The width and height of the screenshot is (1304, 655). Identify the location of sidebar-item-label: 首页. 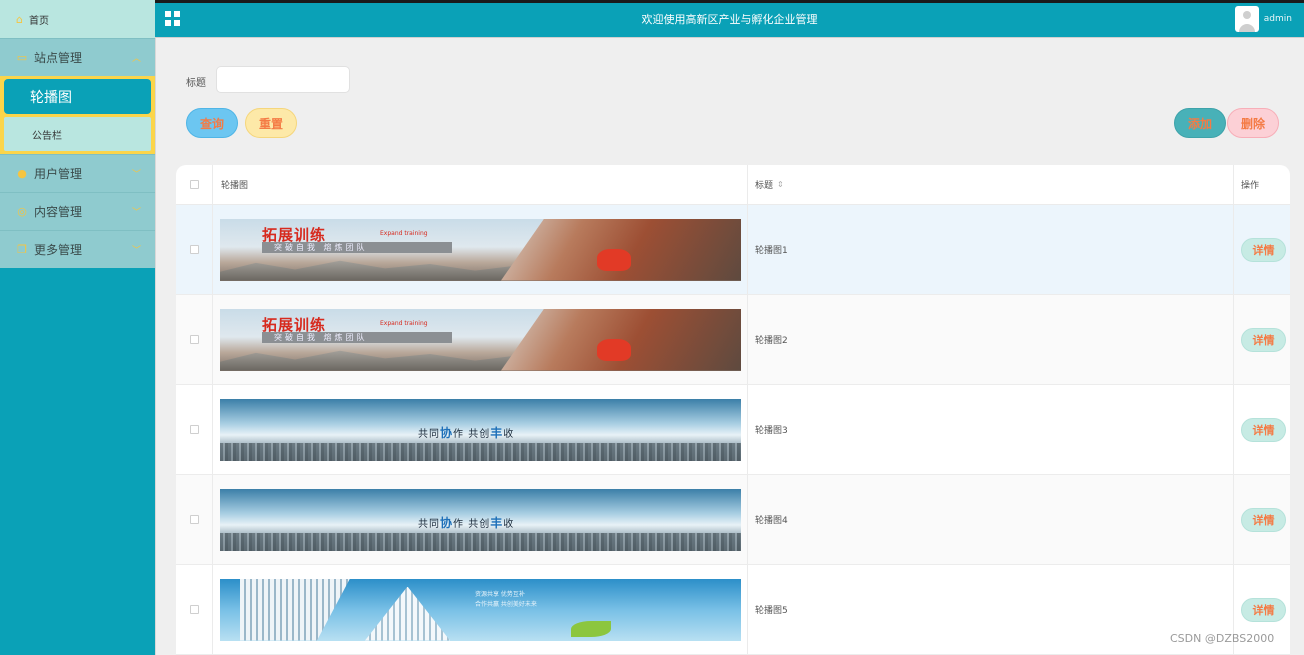
(38, 21).